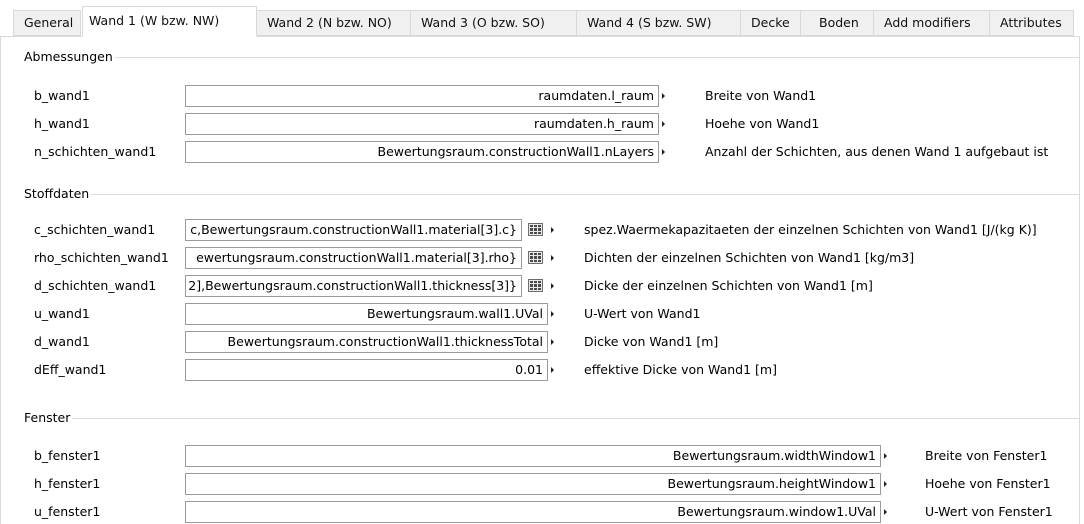 Image resolution: width=1084 pixels, height=524 pixels. I want to click on group-border-stoffdaten, so click(552, 194).